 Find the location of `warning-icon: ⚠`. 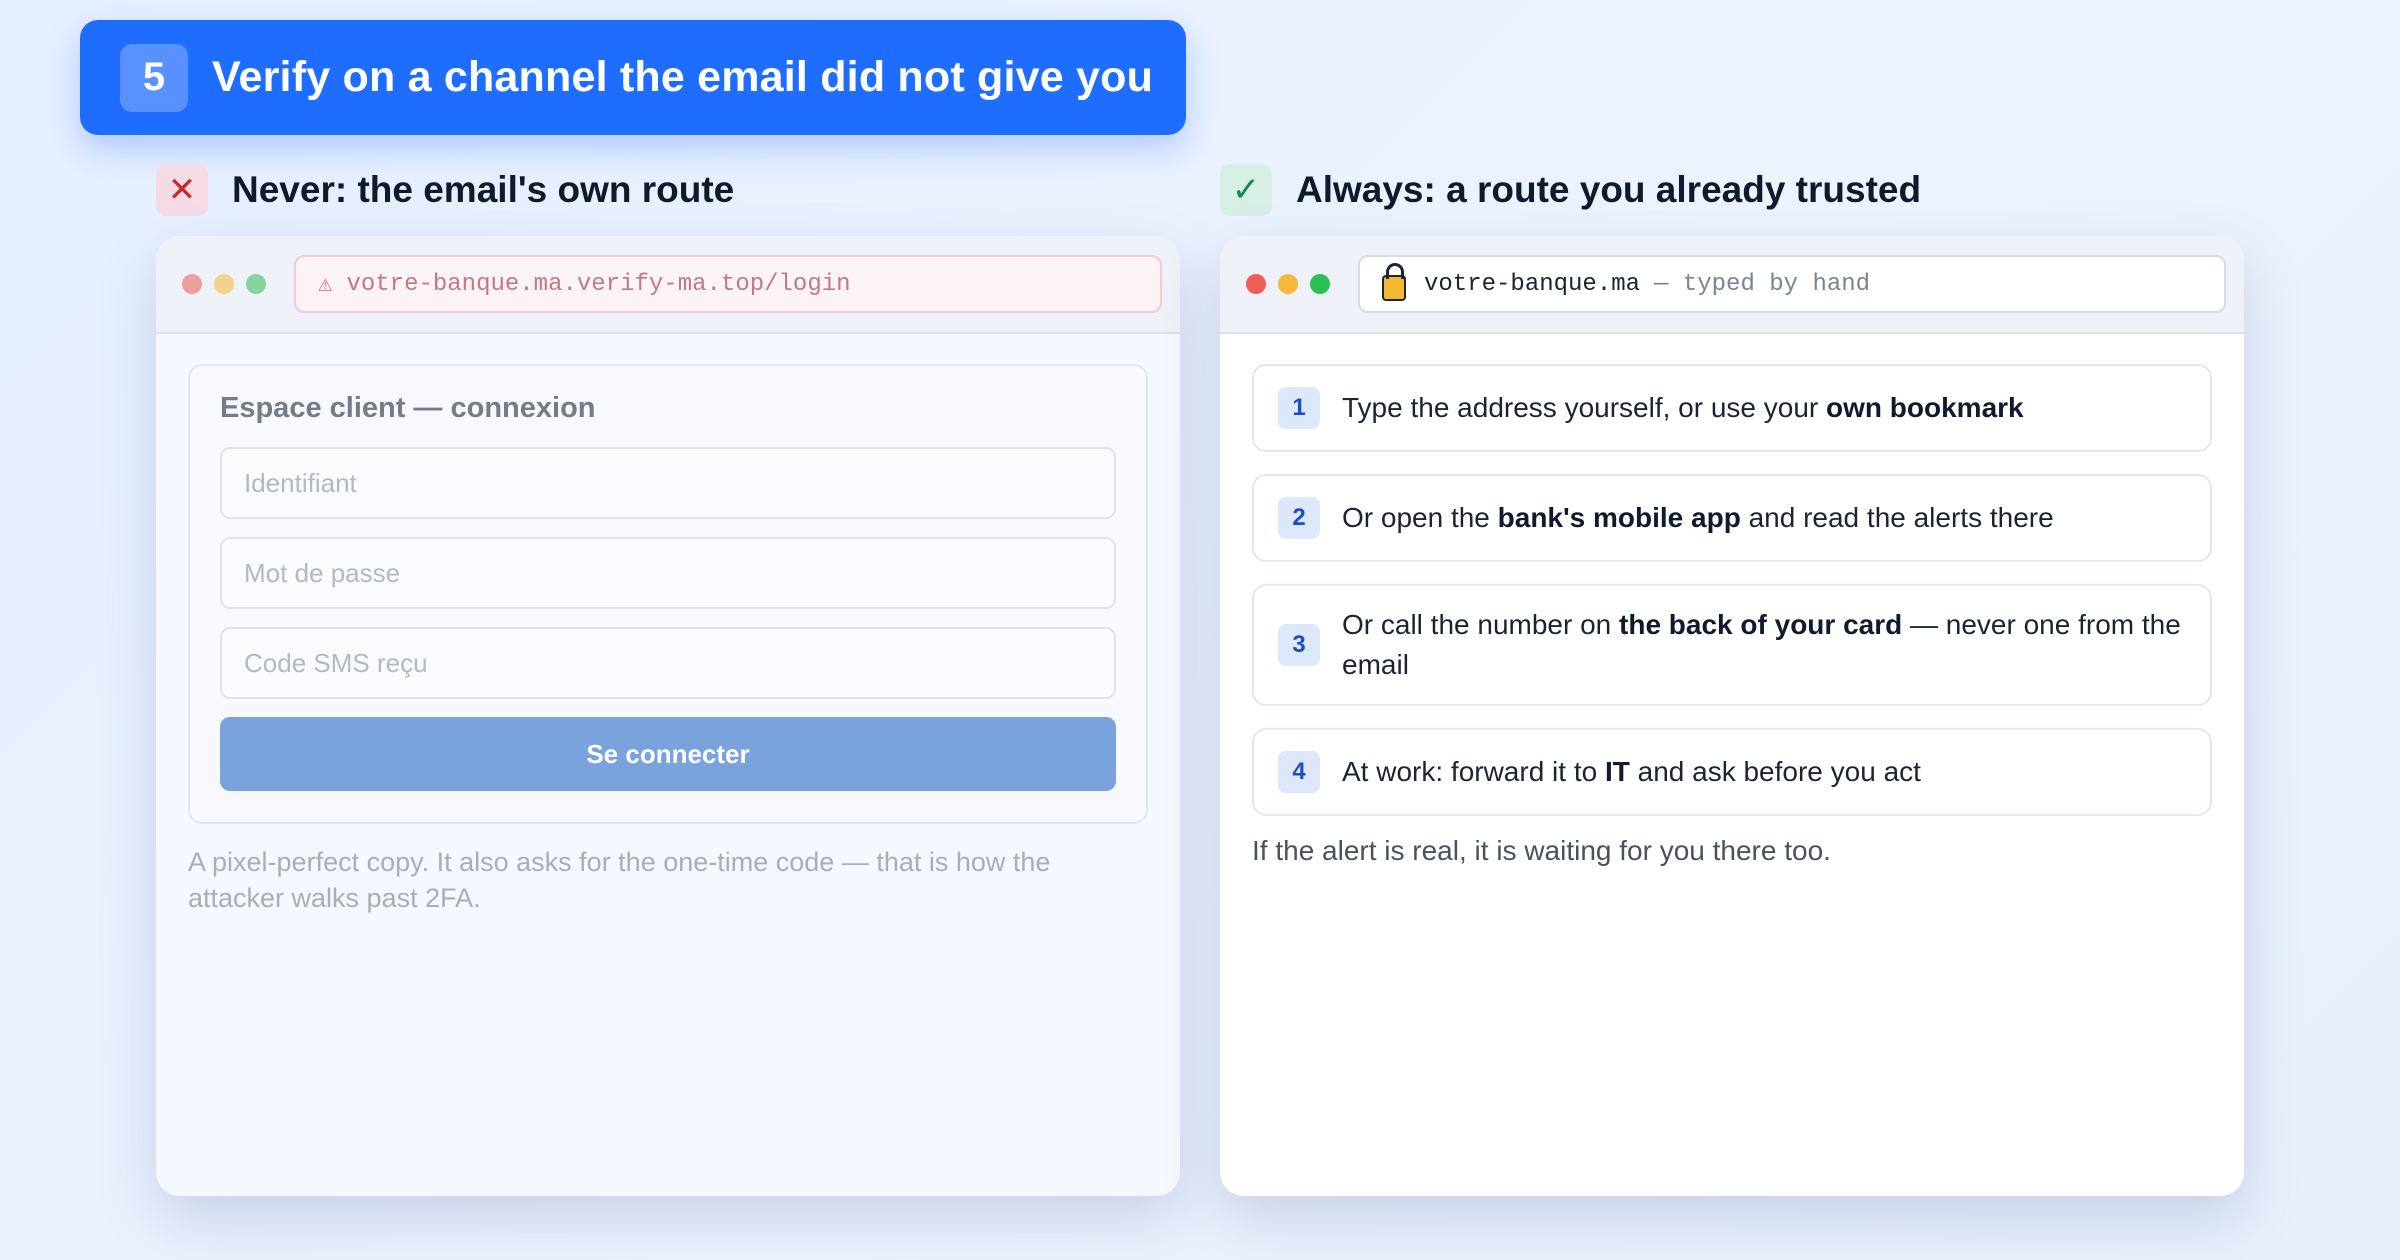

warning-icon: ⚠ is located at coordinates (325, 285).